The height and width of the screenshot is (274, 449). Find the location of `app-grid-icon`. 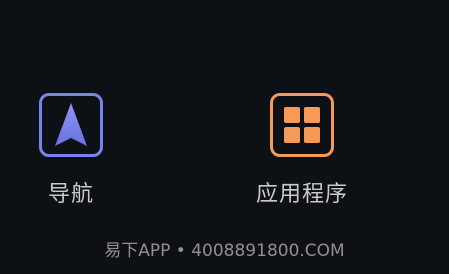

app-grid-icon is located at coordinates (302, 125).